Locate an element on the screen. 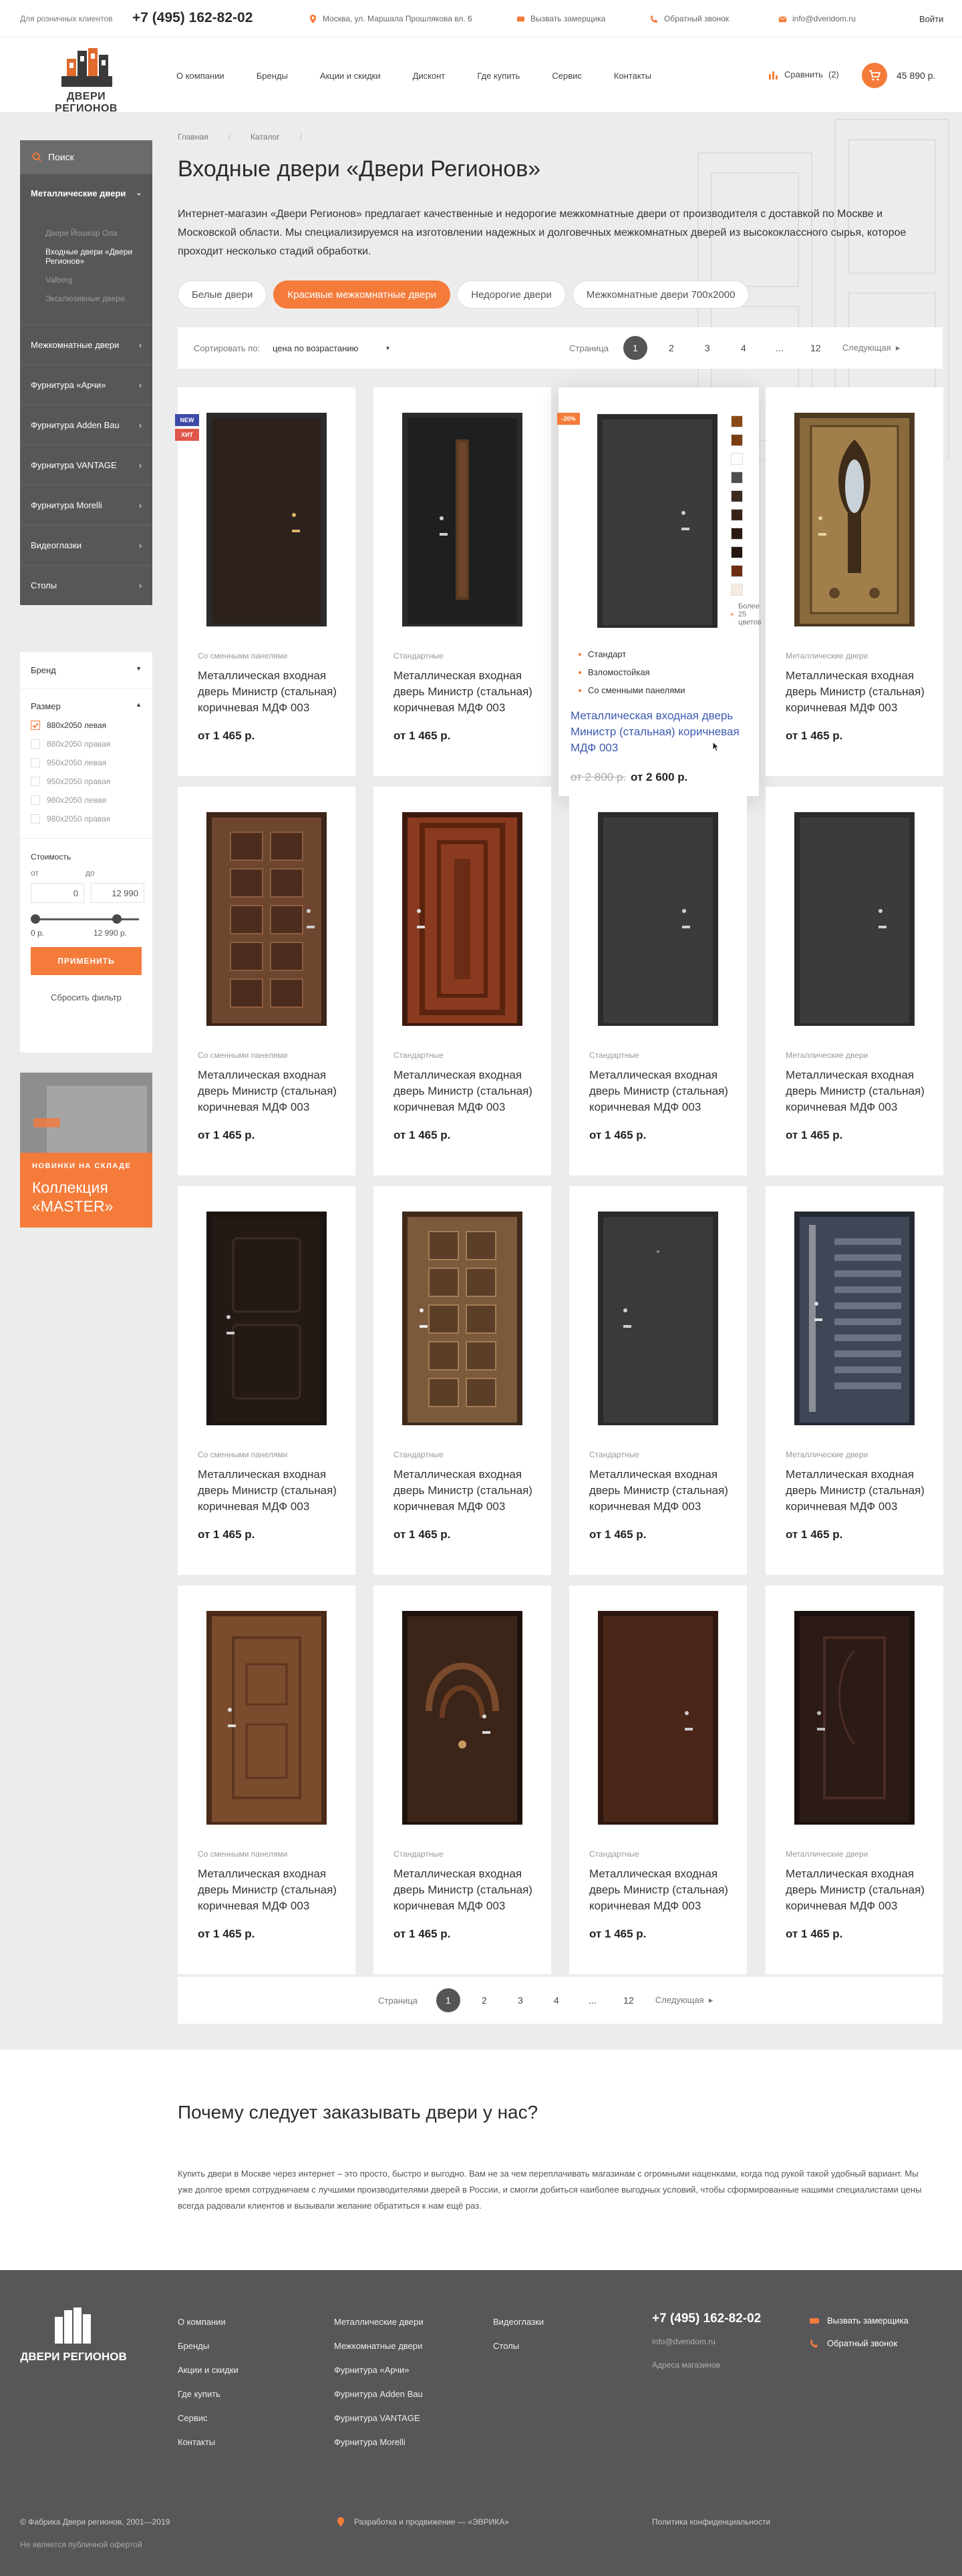 The image size is (962, 2576). size-option: 980х2050 левая is located at coordinates (86, 800).